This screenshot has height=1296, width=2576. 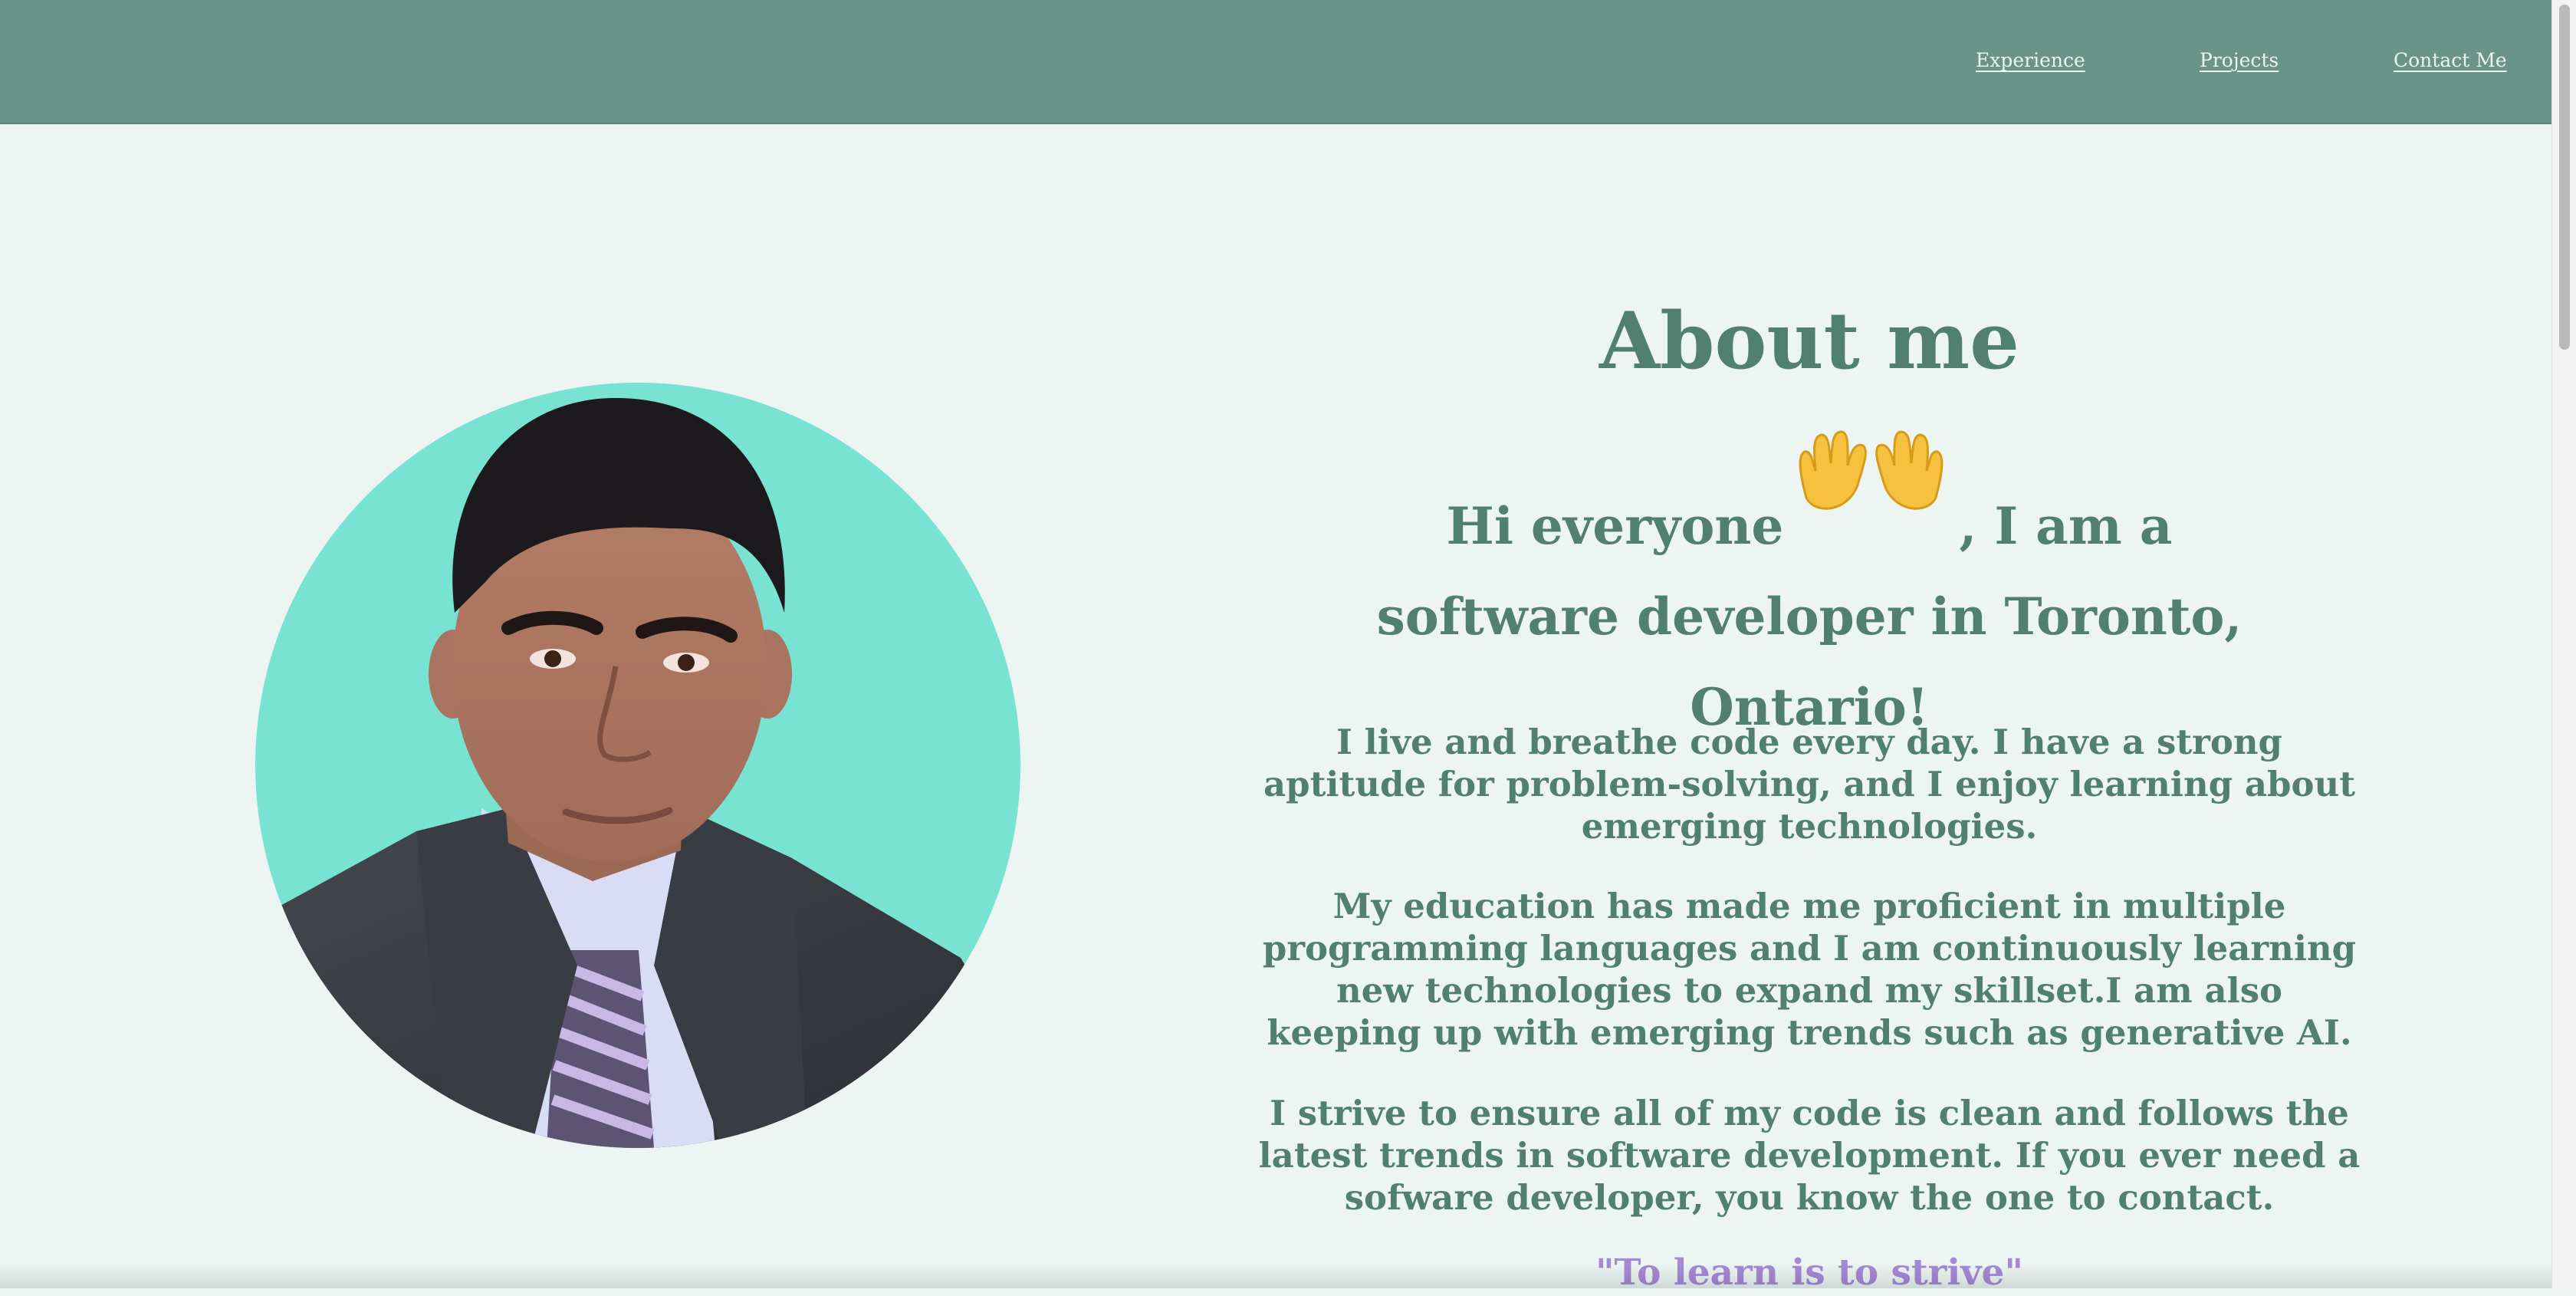 What do you see at coordinates (2563, 644) in the screenshot?
I see `page-scrollbar` at bounding box center [2563, 644].